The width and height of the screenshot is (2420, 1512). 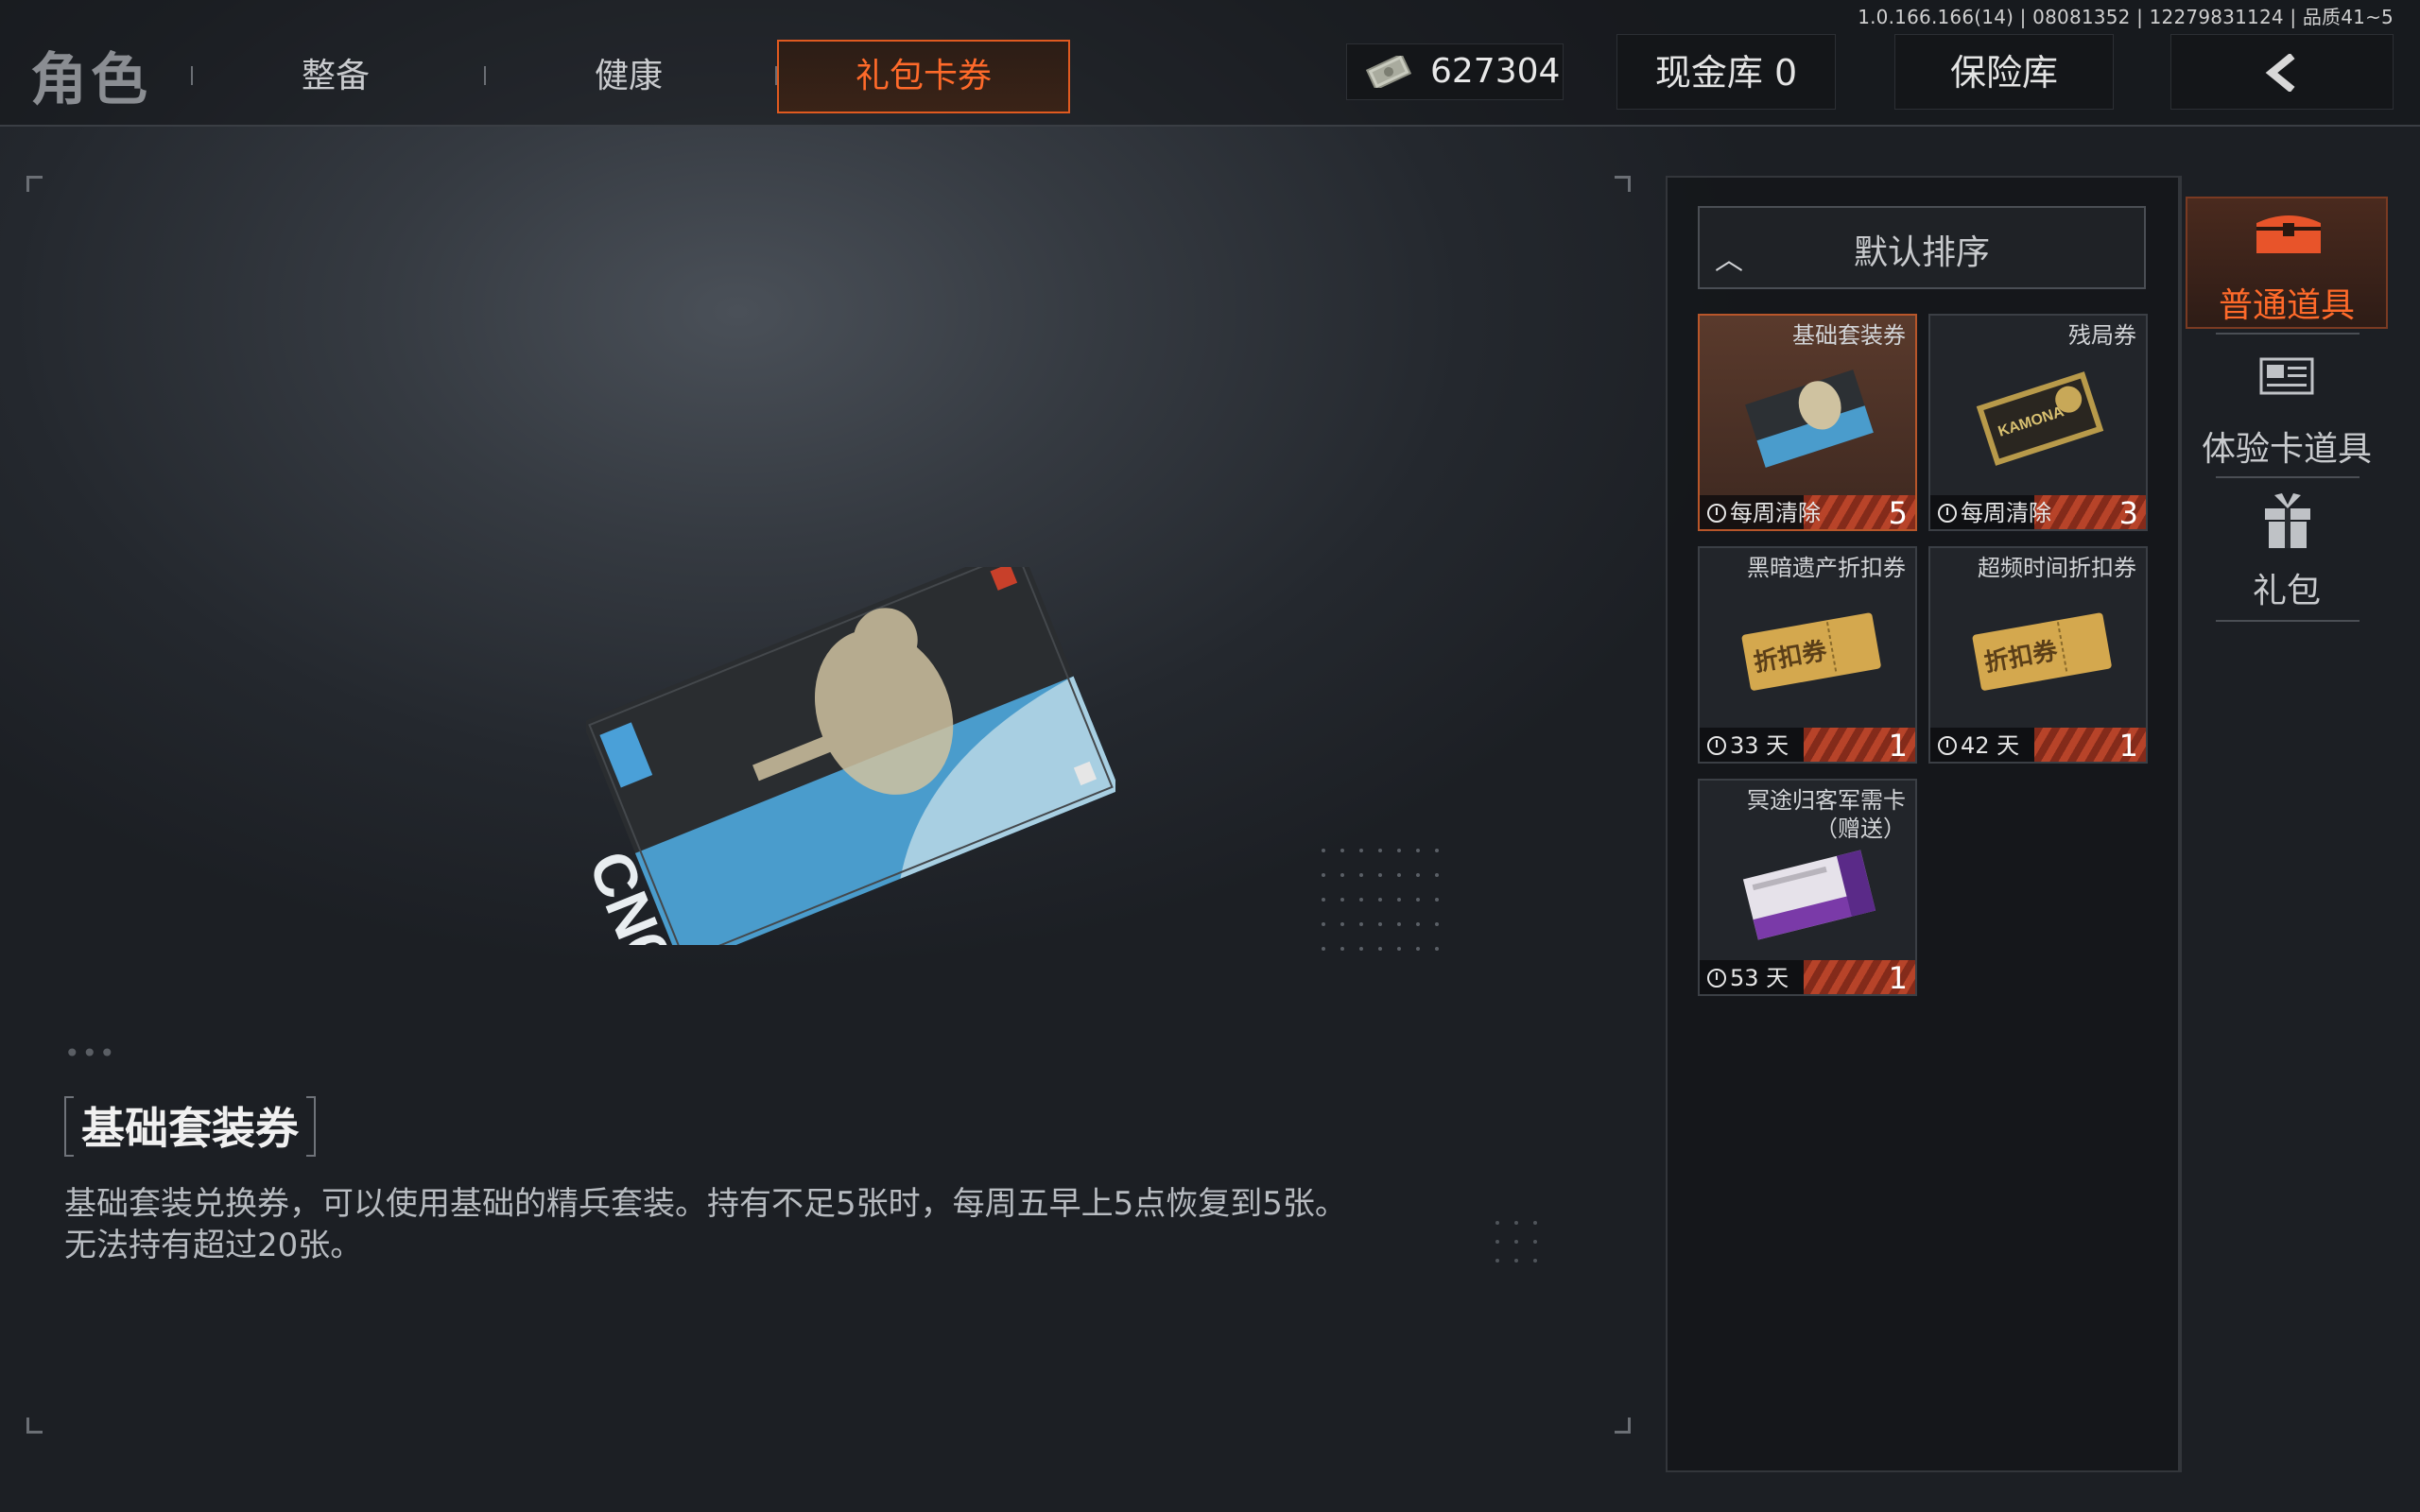 I want to click on endgame-voucher-thumbnail: KAMONA, so click(x=2040, y=418).